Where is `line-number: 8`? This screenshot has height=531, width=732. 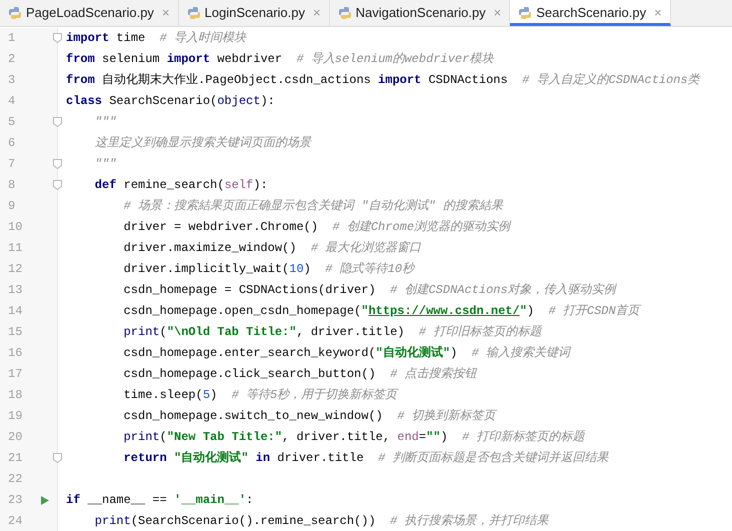
line-number: 8 is located at coordinates (12, 185).